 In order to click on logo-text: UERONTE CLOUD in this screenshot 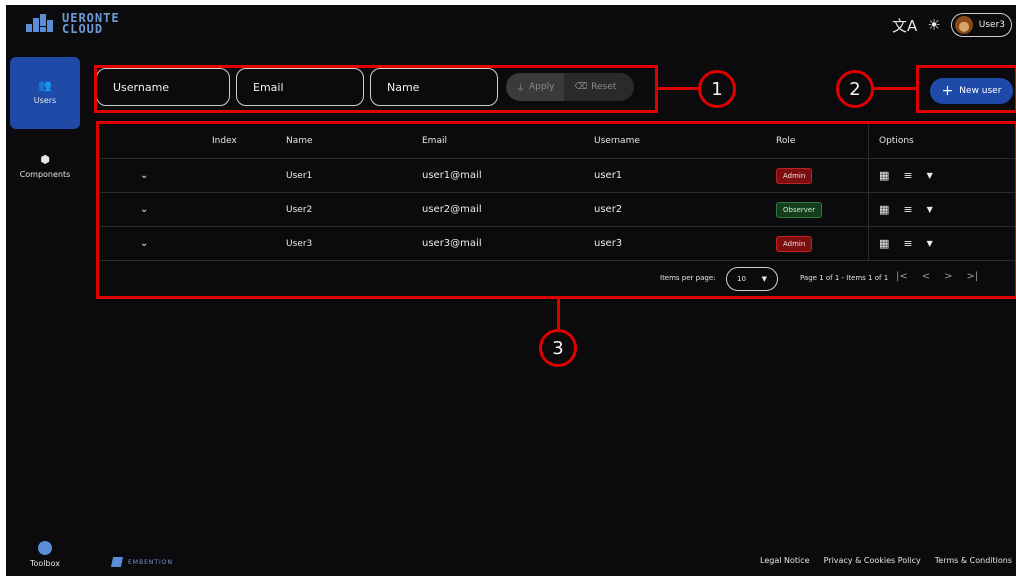, I will do `click(91, 24)`.